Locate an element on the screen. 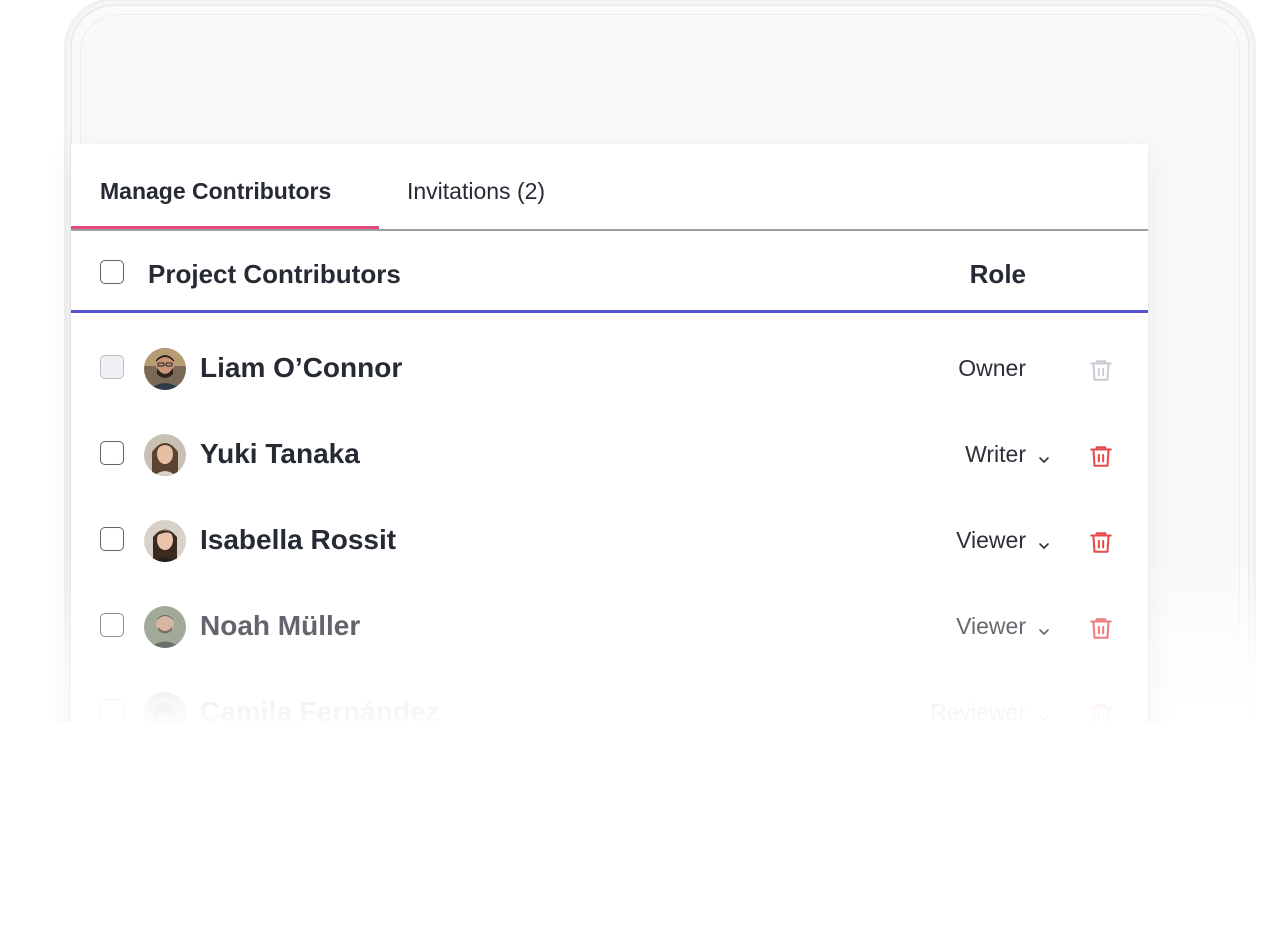 This screenshot has width=1268, height=930. contributor-name: Noah Müller is located at coordinates (280, 625).